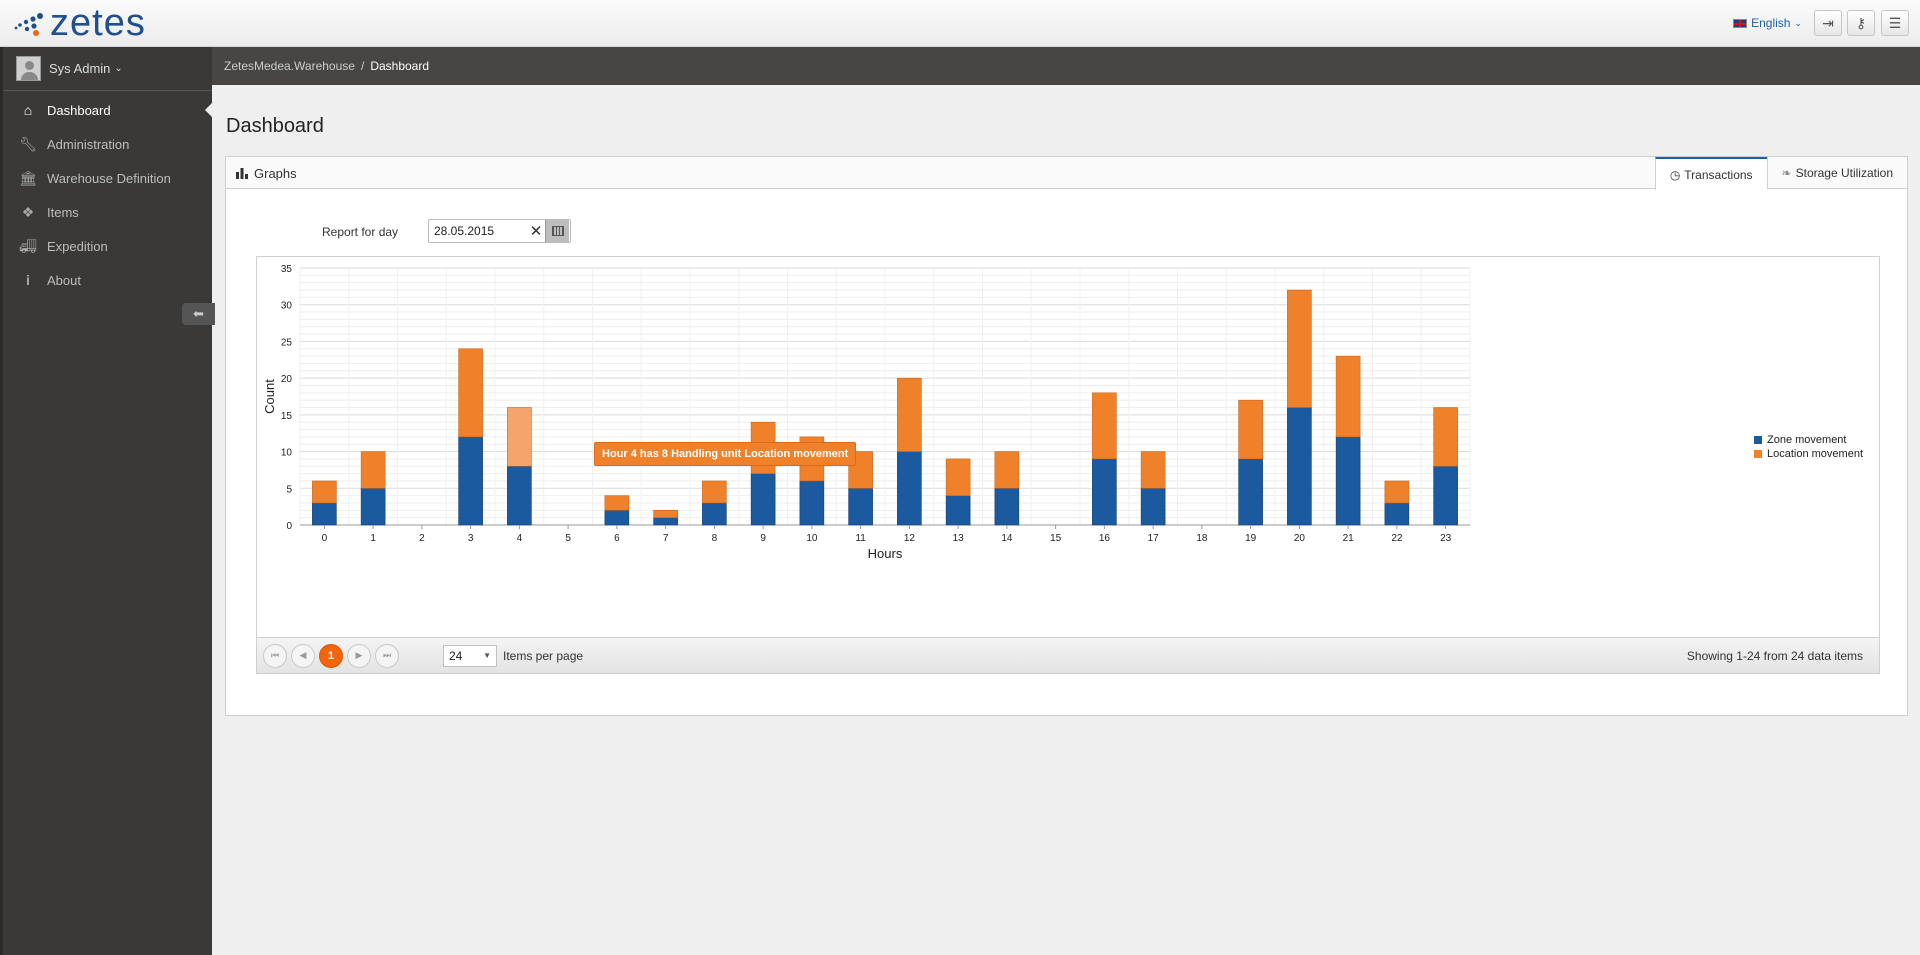  Describe the element at coordinates (1767, 23) in the screenshot. I see `language-selector: English ⌄` at that location.